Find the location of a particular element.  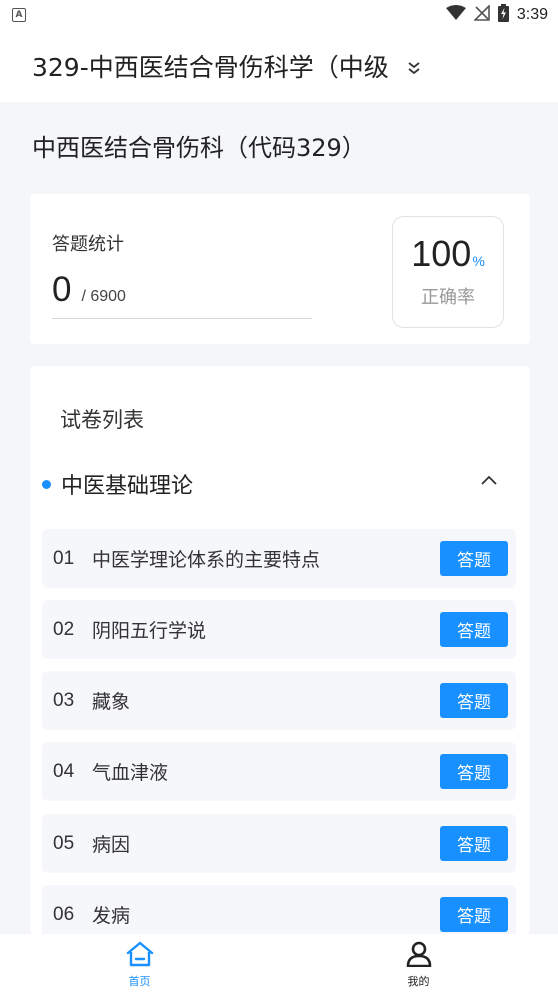

accuracy-value: 100 is located at coordinates (441, 253).